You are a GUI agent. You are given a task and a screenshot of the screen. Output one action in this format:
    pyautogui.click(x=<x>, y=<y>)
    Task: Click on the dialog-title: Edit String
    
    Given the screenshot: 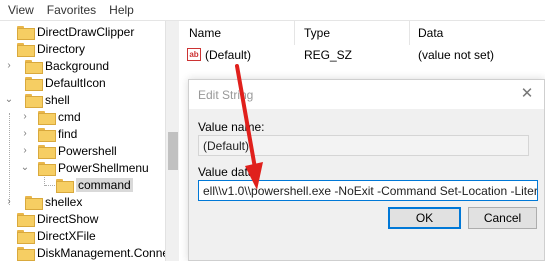 What is the action you would take?
    pyautogui.click(x=226, y=94)
    